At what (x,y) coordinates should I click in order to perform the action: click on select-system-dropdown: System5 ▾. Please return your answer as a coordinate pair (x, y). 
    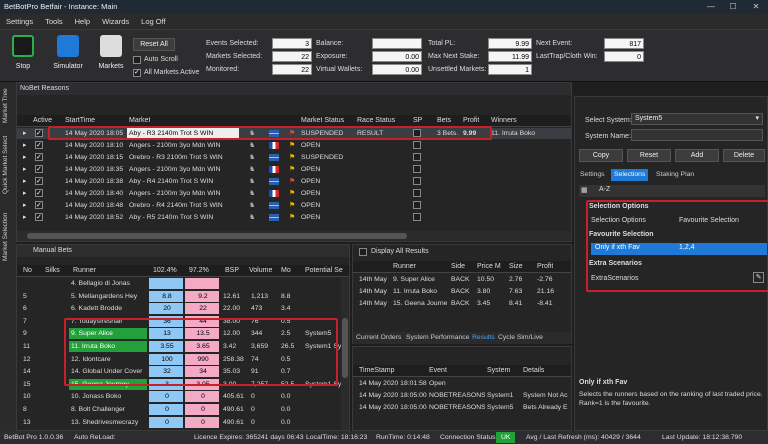
    Looking at the image, I should click on (697, 119).